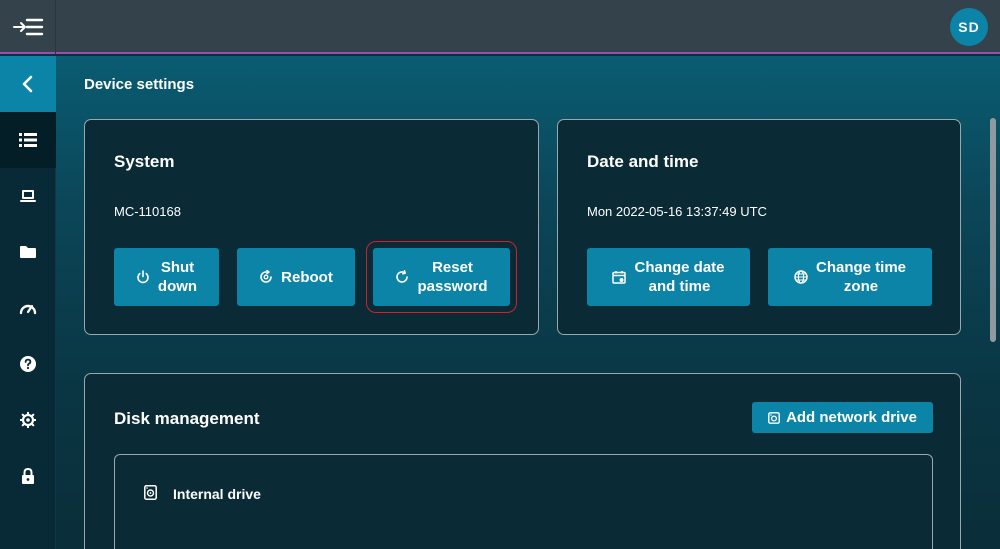  What do you see at coordinates (143, 277) in the screenshot?
I see `power-icon` at bounding box center [143, 277].